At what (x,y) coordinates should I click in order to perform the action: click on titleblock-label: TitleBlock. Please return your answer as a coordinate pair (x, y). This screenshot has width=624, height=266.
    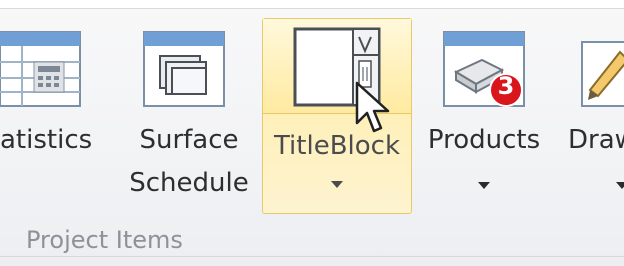
    Looking at the image, I should click on (337, 146).